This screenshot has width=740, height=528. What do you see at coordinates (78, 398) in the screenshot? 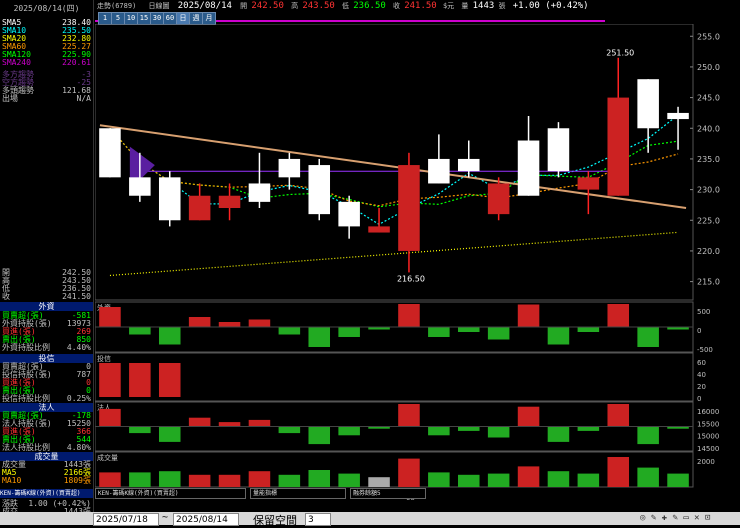
I see `info-value: 0.25%` at bounding box center [78, 398].